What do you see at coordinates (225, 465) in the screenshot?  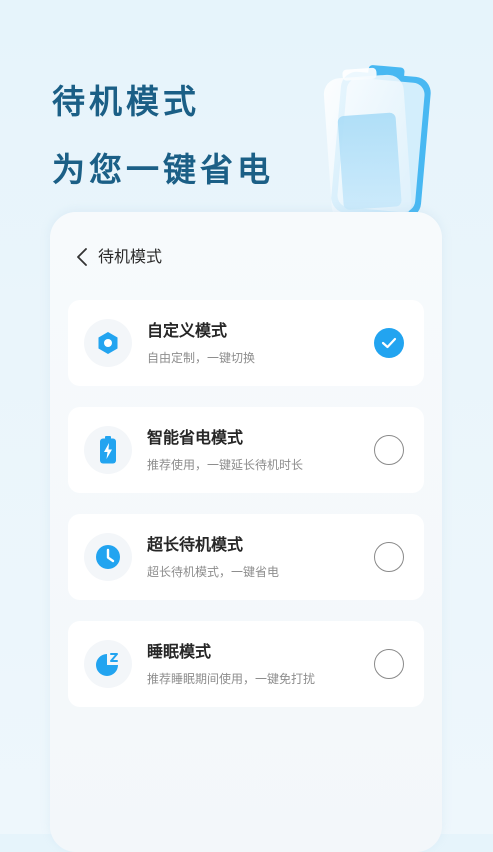 I see `mode-description: 推荐使用，一键延长待机时长` at bounding box center [225, 465].